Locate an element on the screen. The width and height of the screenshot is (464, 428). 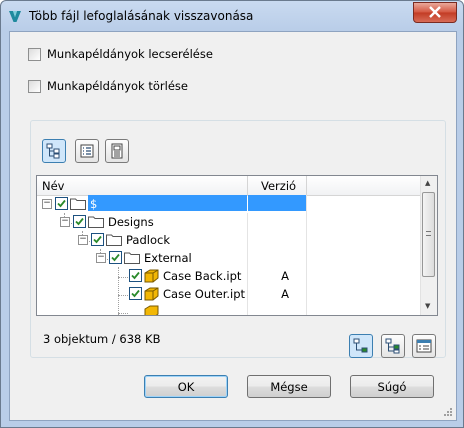
delete-working-copies-checkbox is located at coordinates (34, 86).